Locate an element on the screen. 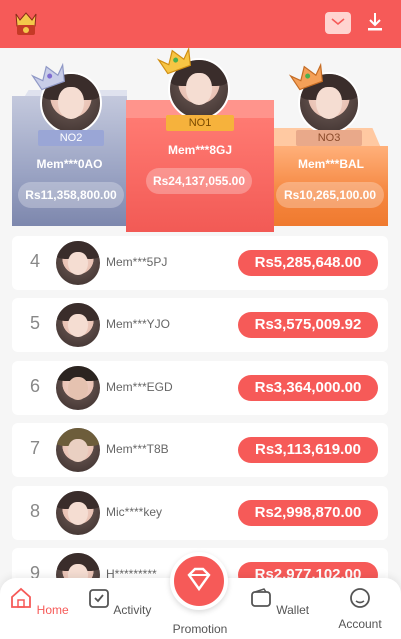 This screenshot has width=401, height=639. top-bar is located at coordinates (200, 24).